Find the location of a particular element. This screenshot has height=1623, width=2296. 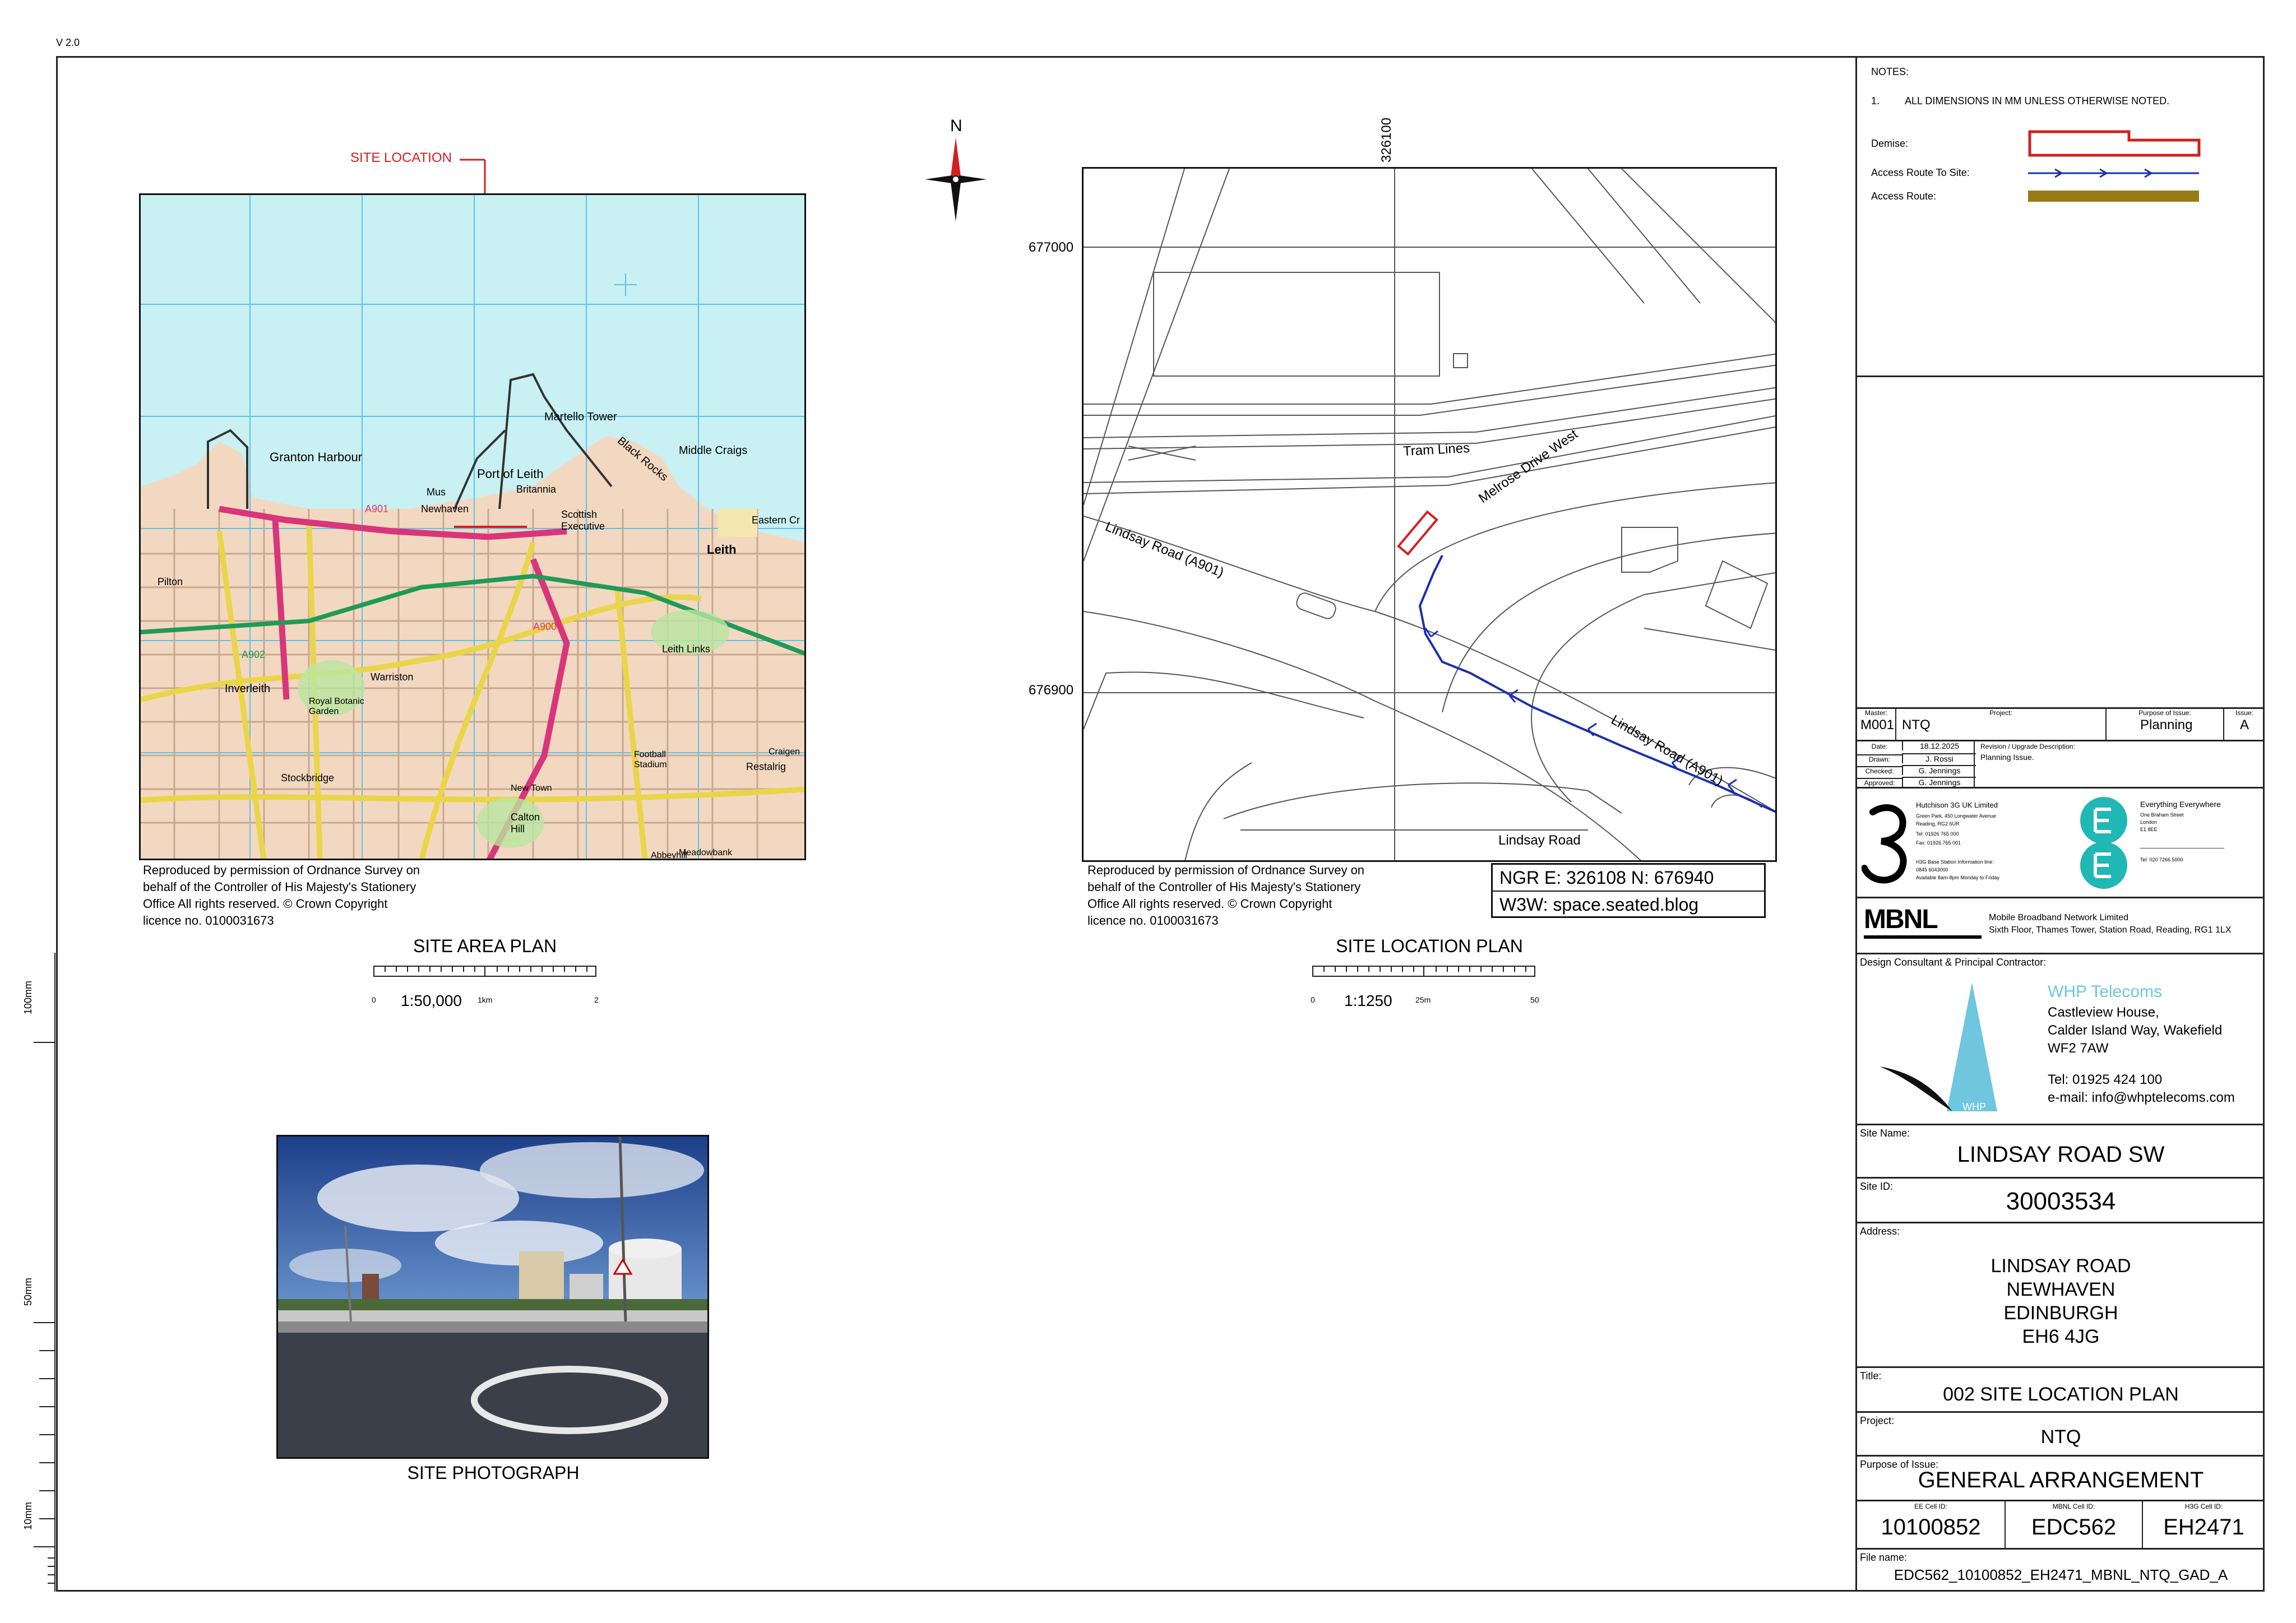

area-scale-bar is located at coordinates (484, 971).